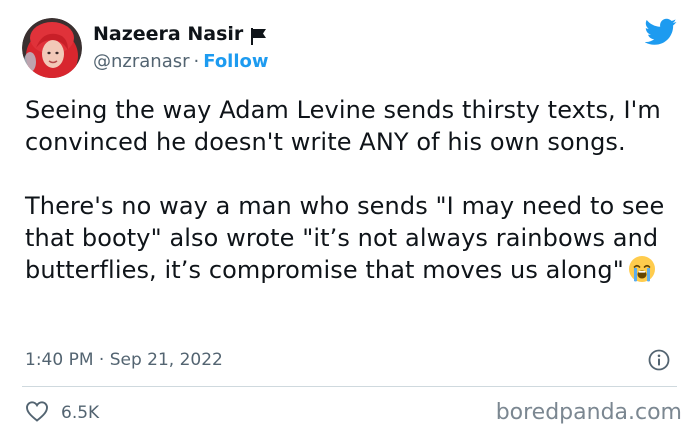 The height and width of the screenshot is (441, 700). I want to click on black-flag-icon, so click(259, 38).